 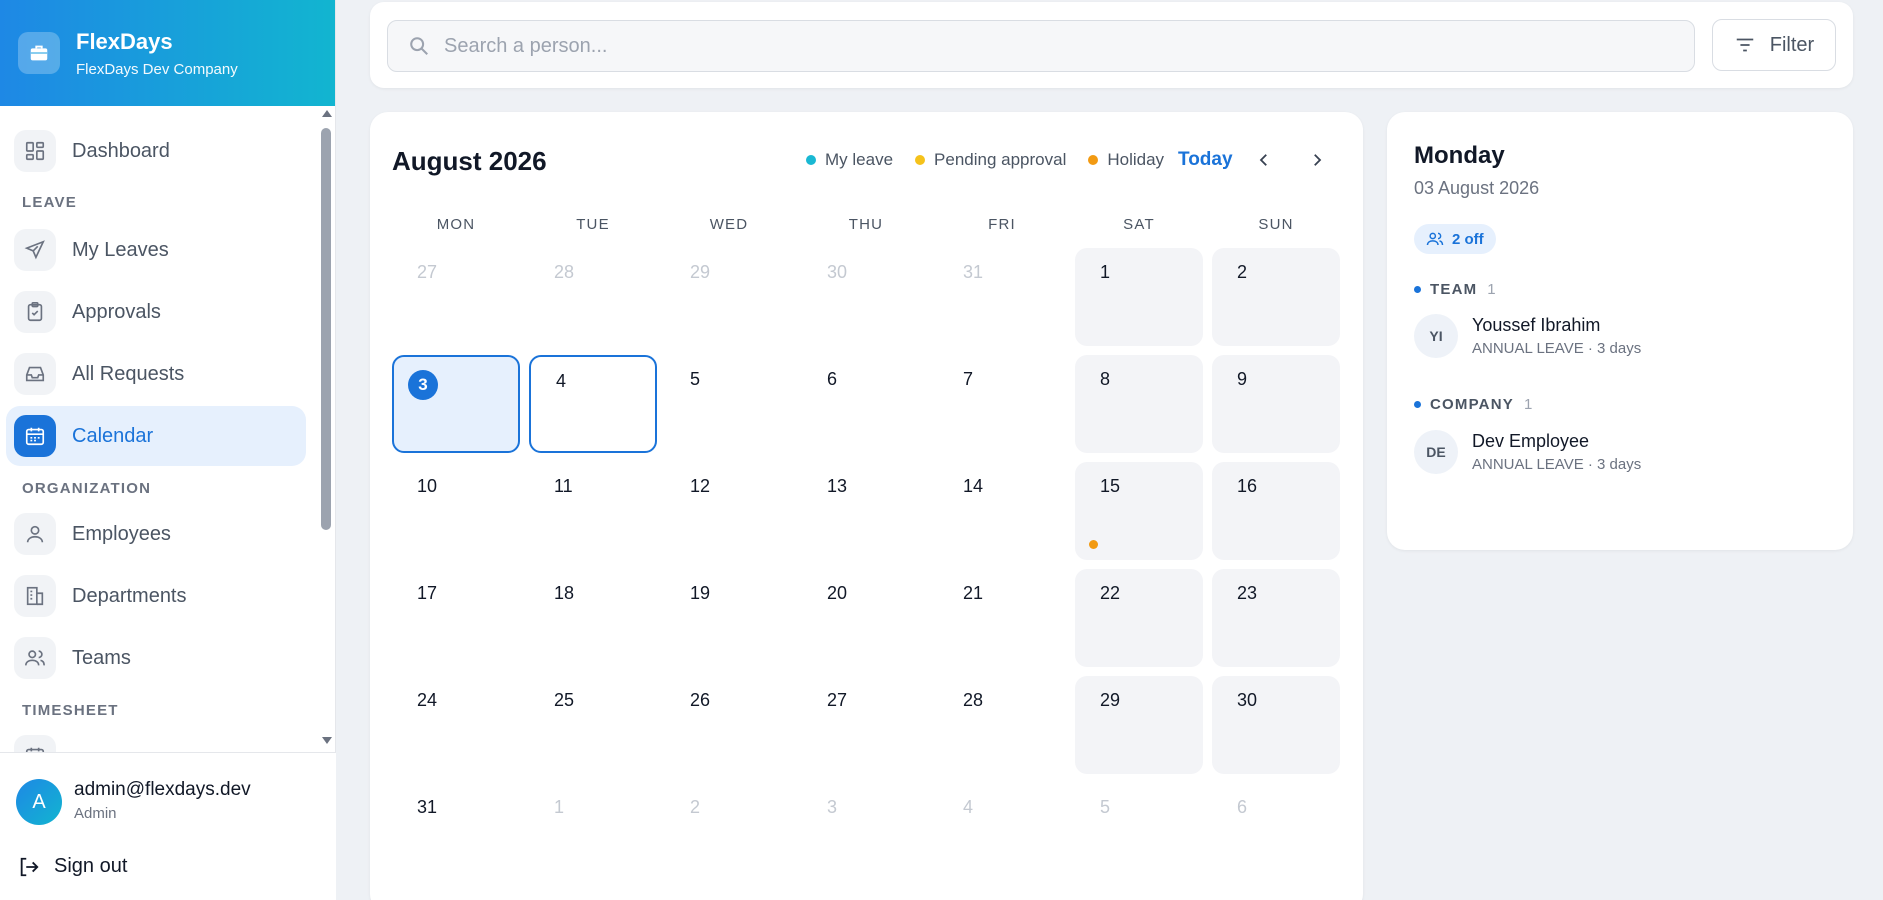 I want to click on calendar-day-cell: 23, so click(x=1276, y=618).